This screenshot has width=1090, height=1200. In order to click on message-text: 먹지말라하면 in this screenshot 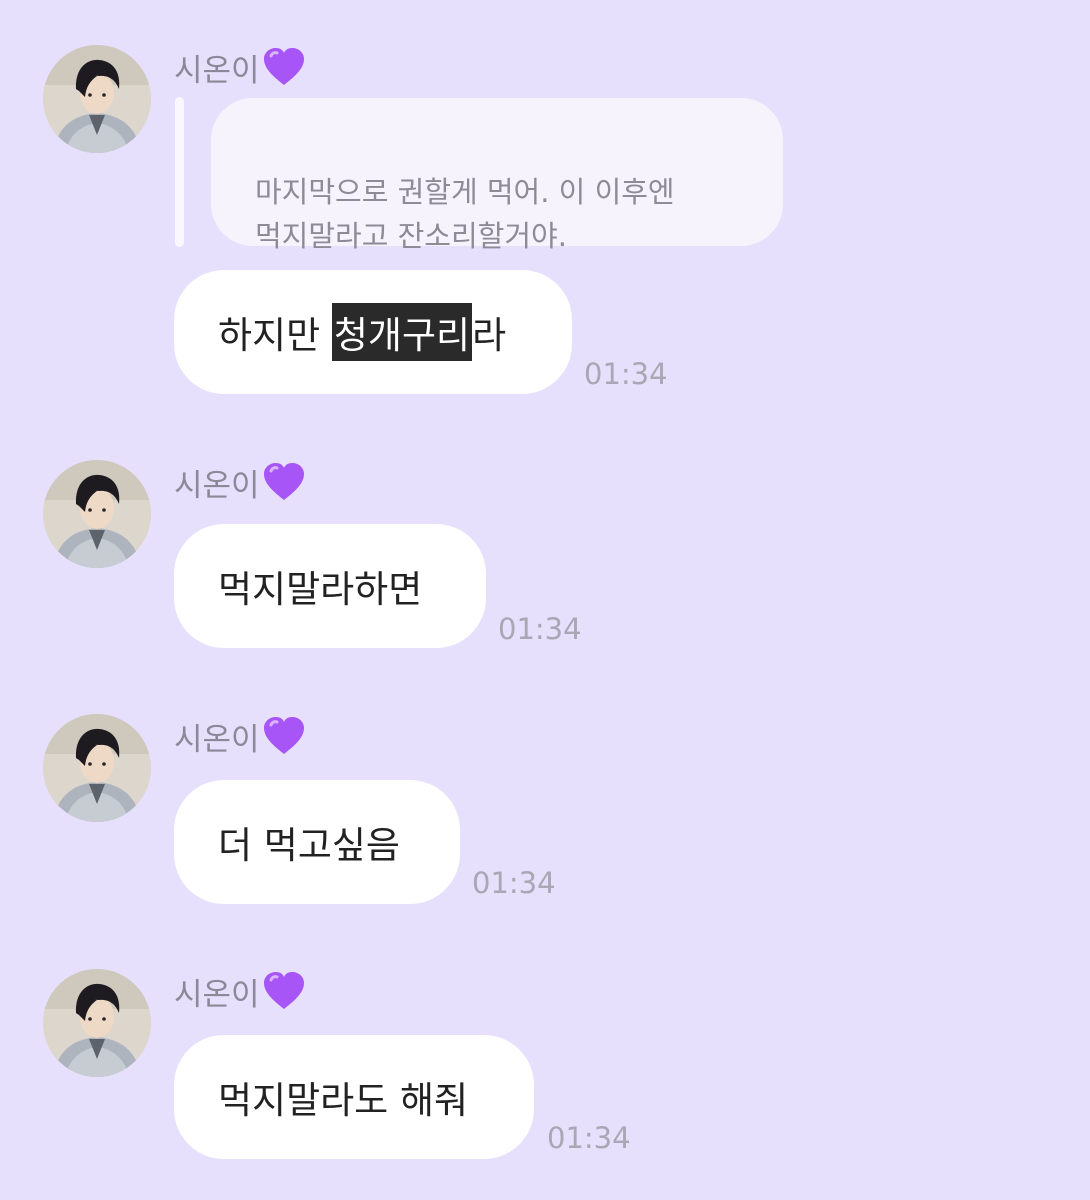, I will do `click(320, 589)`.